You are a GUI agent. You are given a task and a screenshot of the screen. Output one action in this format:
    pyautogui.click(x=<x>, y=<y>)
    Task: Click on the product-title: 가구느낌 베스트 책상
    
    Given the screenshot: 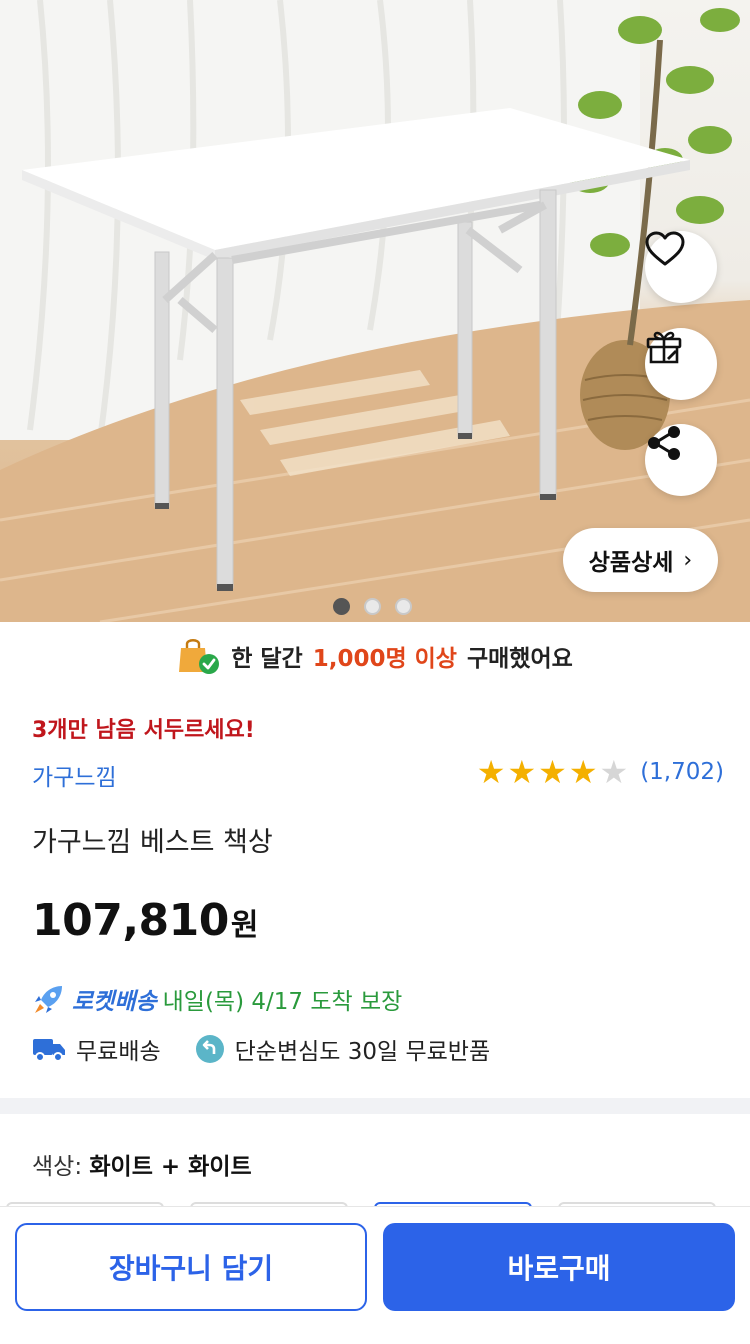 What is the action you would take?
    pyautogui.click(x=152, y=842)
    